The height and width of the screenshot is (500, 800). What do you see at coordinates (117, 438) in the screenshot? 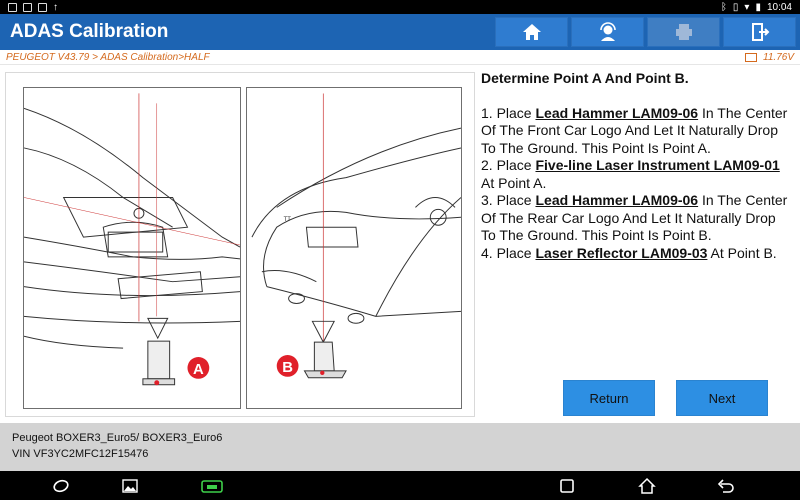
I see `vehicle-model: Peugeot BOXER3_Euro5/ BOXER3_Euro6` at bounding box center [117, 438].